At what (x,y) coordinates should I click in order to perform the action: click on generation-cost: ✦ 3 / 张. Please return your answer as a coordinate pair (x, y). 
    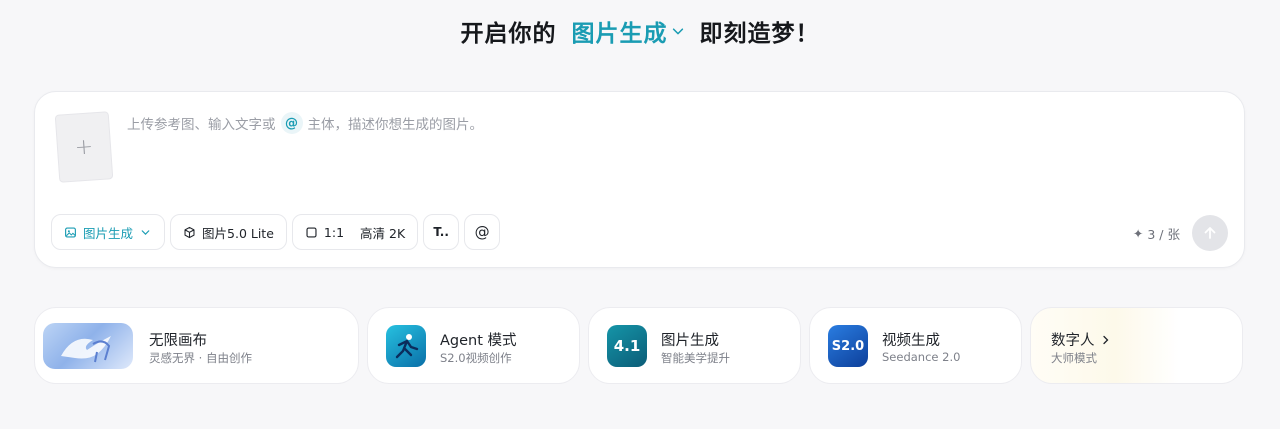
    Looking at the image, I should click on (1156, 233).